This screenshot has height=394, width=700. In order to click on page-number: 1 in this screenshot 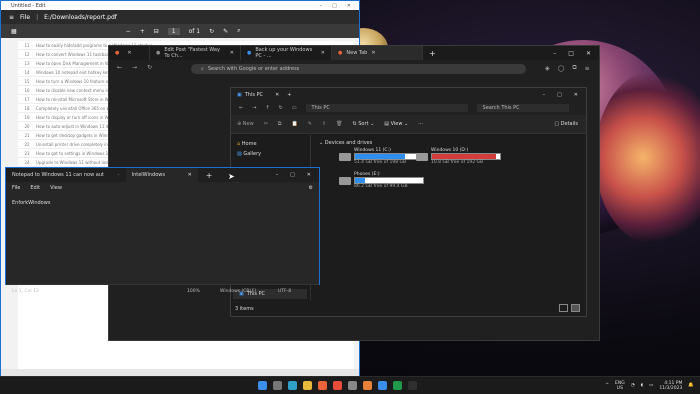, I will do `click(173, 31)`.